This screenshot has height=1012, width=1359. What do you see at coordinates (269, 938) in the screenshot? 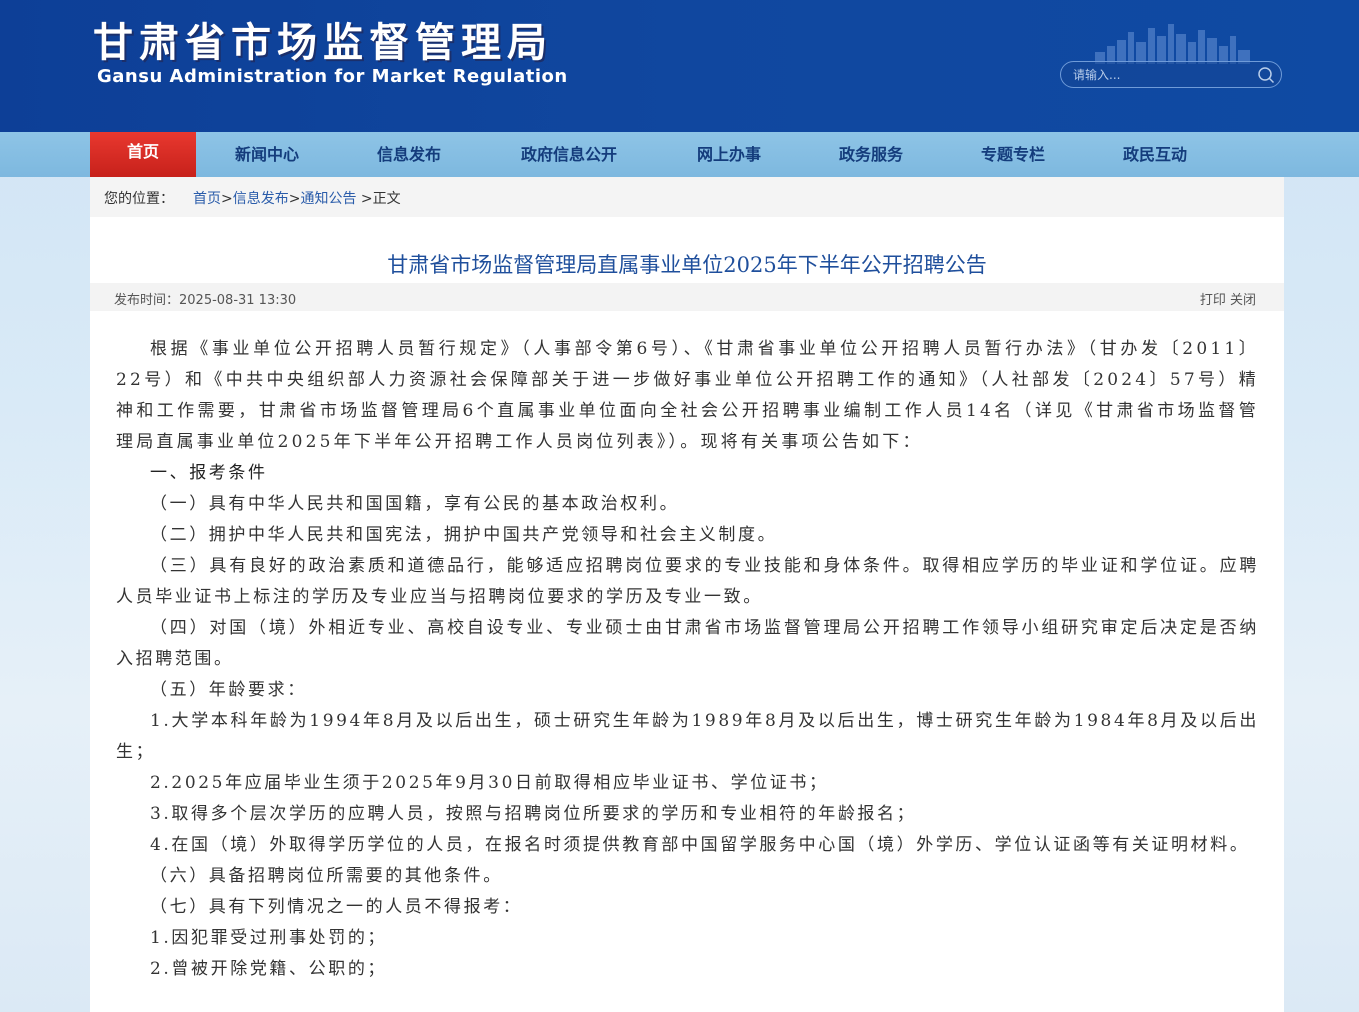
I see `article-paragraph: 1.因犯罪受过刑事处罚的；` at bounding box center [269, 938].